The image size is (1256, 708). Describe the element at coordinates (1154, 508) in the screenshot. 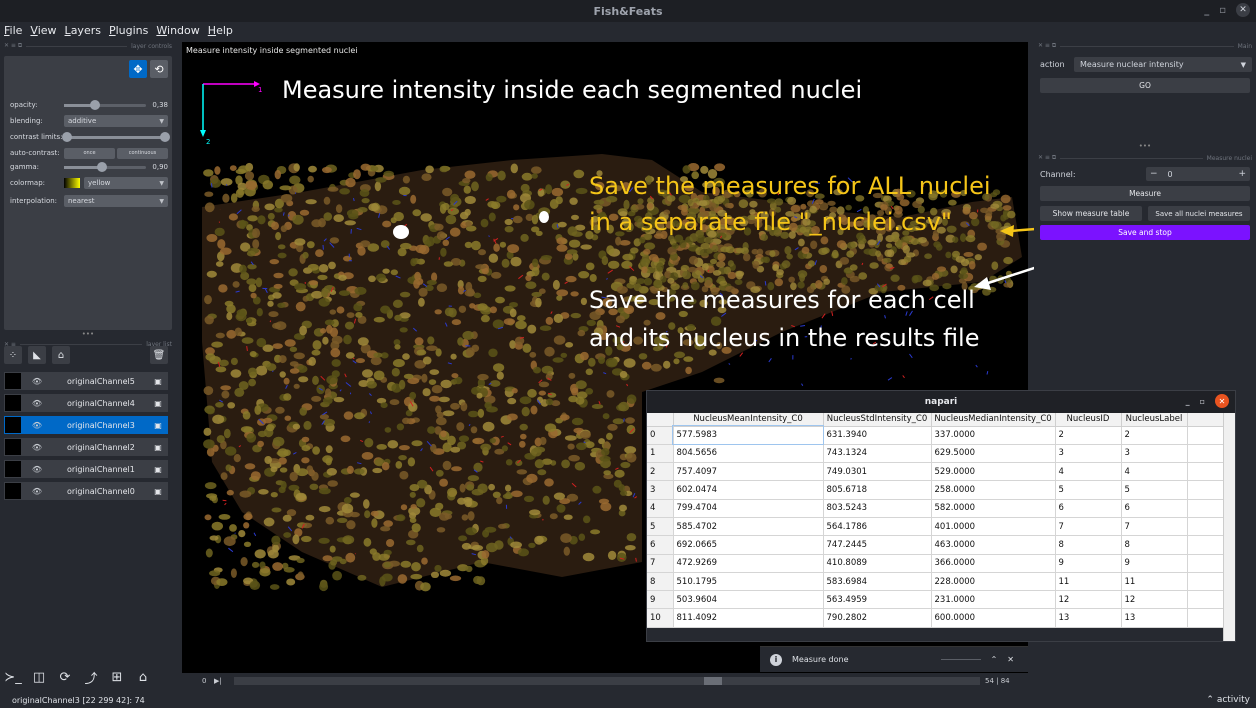

I see `table-cell: 6` at that location.